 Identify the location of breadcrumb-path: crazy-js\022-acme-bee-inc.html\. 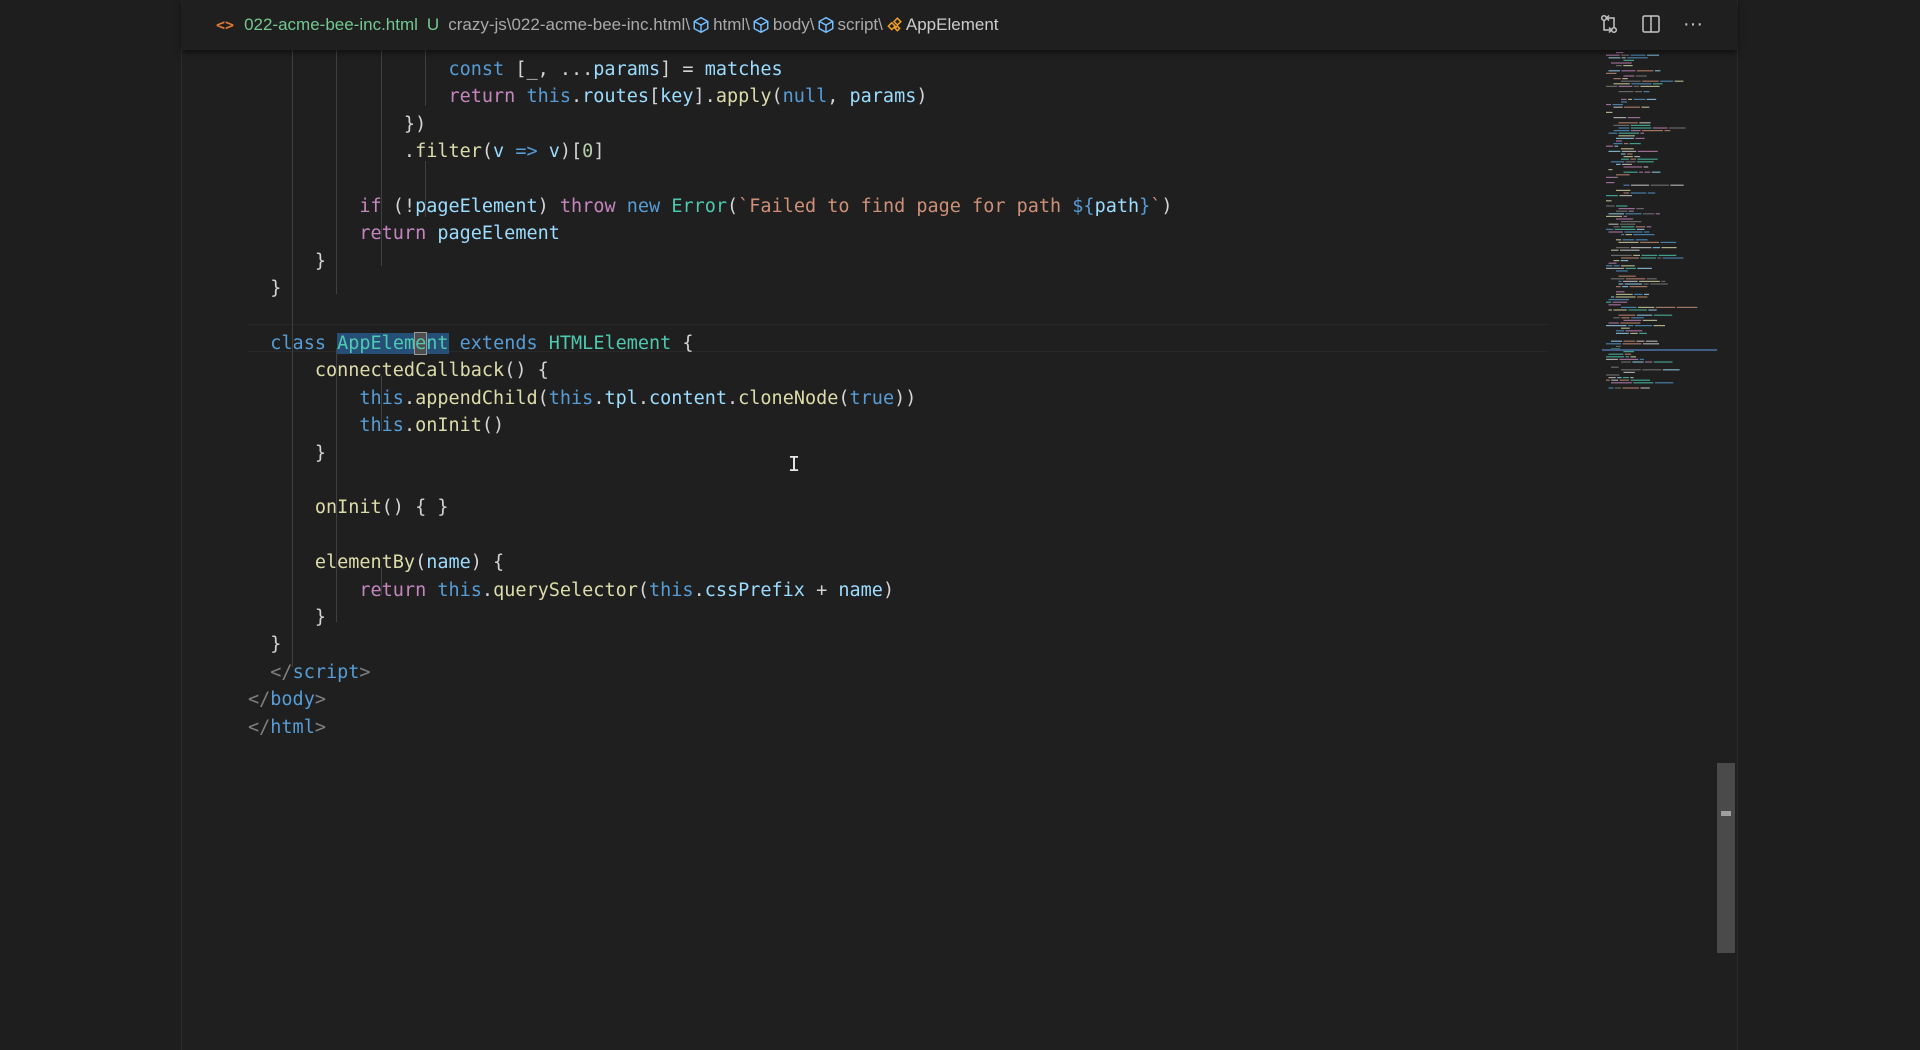
(569, 25).